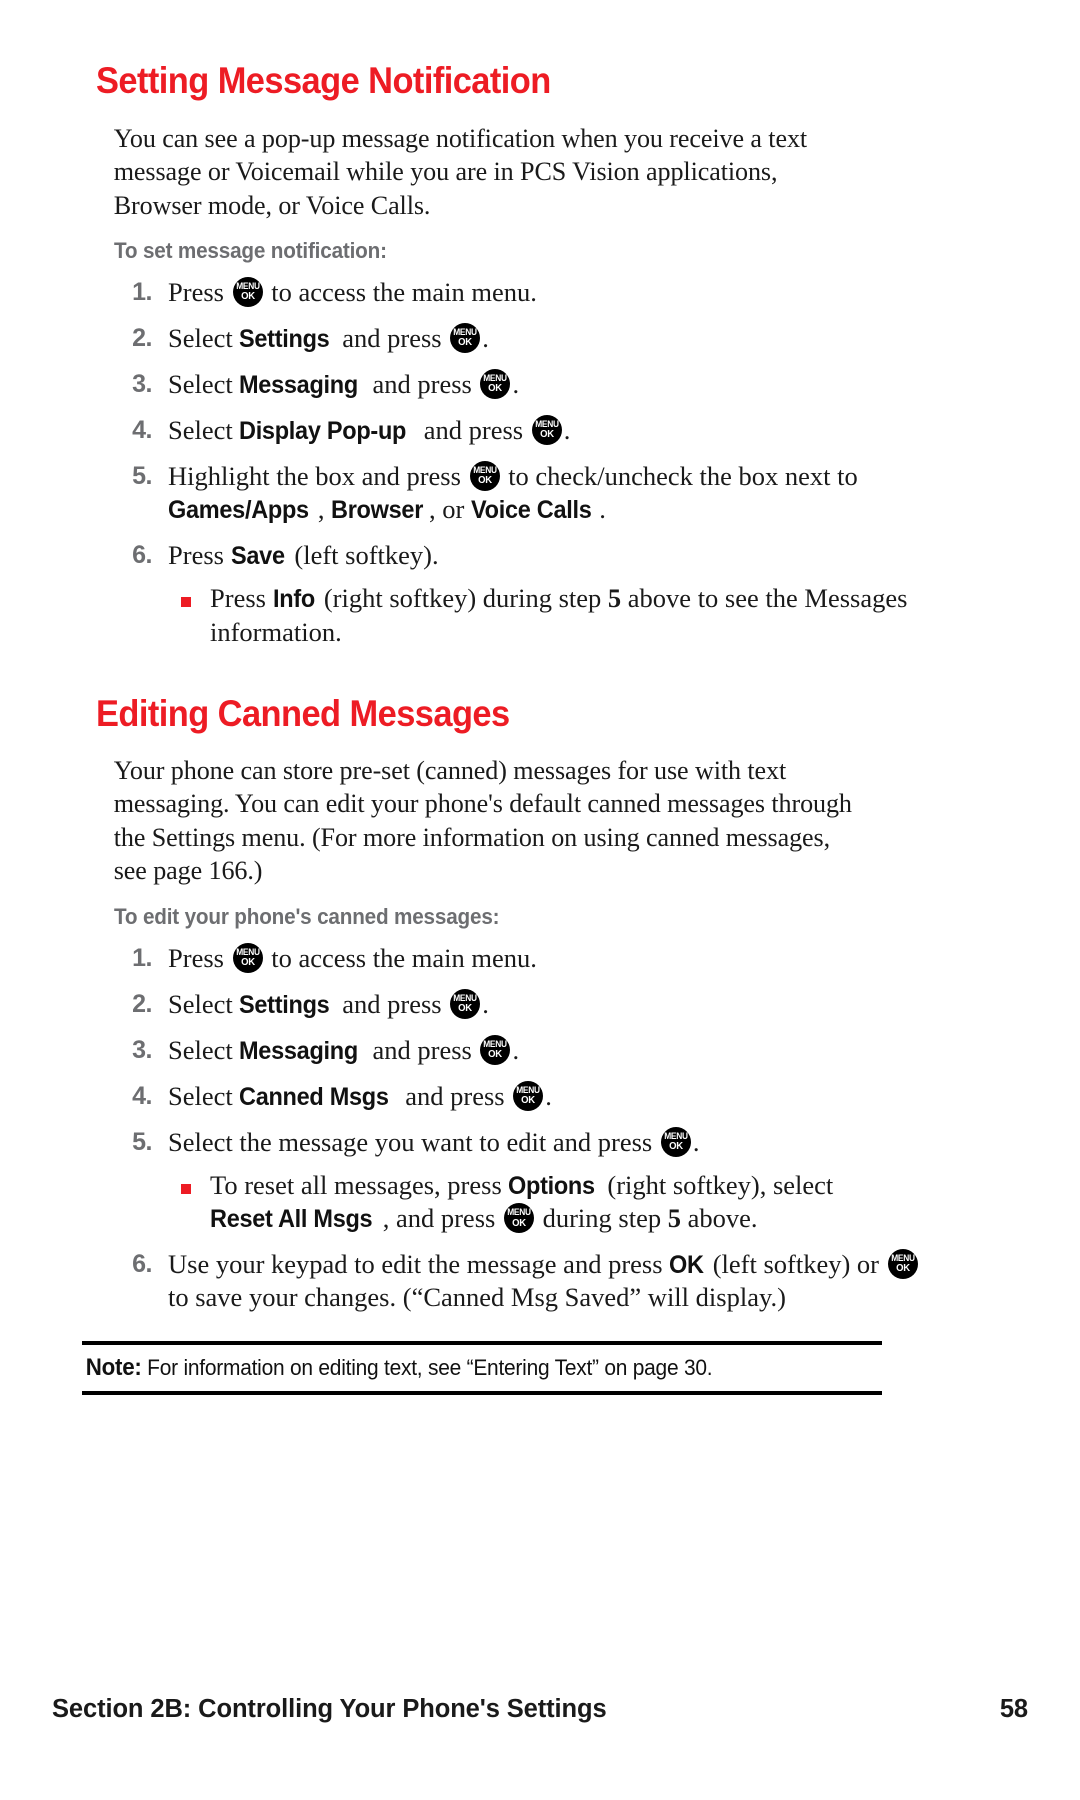  Describe the element at coordinates (482, 1392) in the screenshot. I see `note-bottom-rule` at that location.